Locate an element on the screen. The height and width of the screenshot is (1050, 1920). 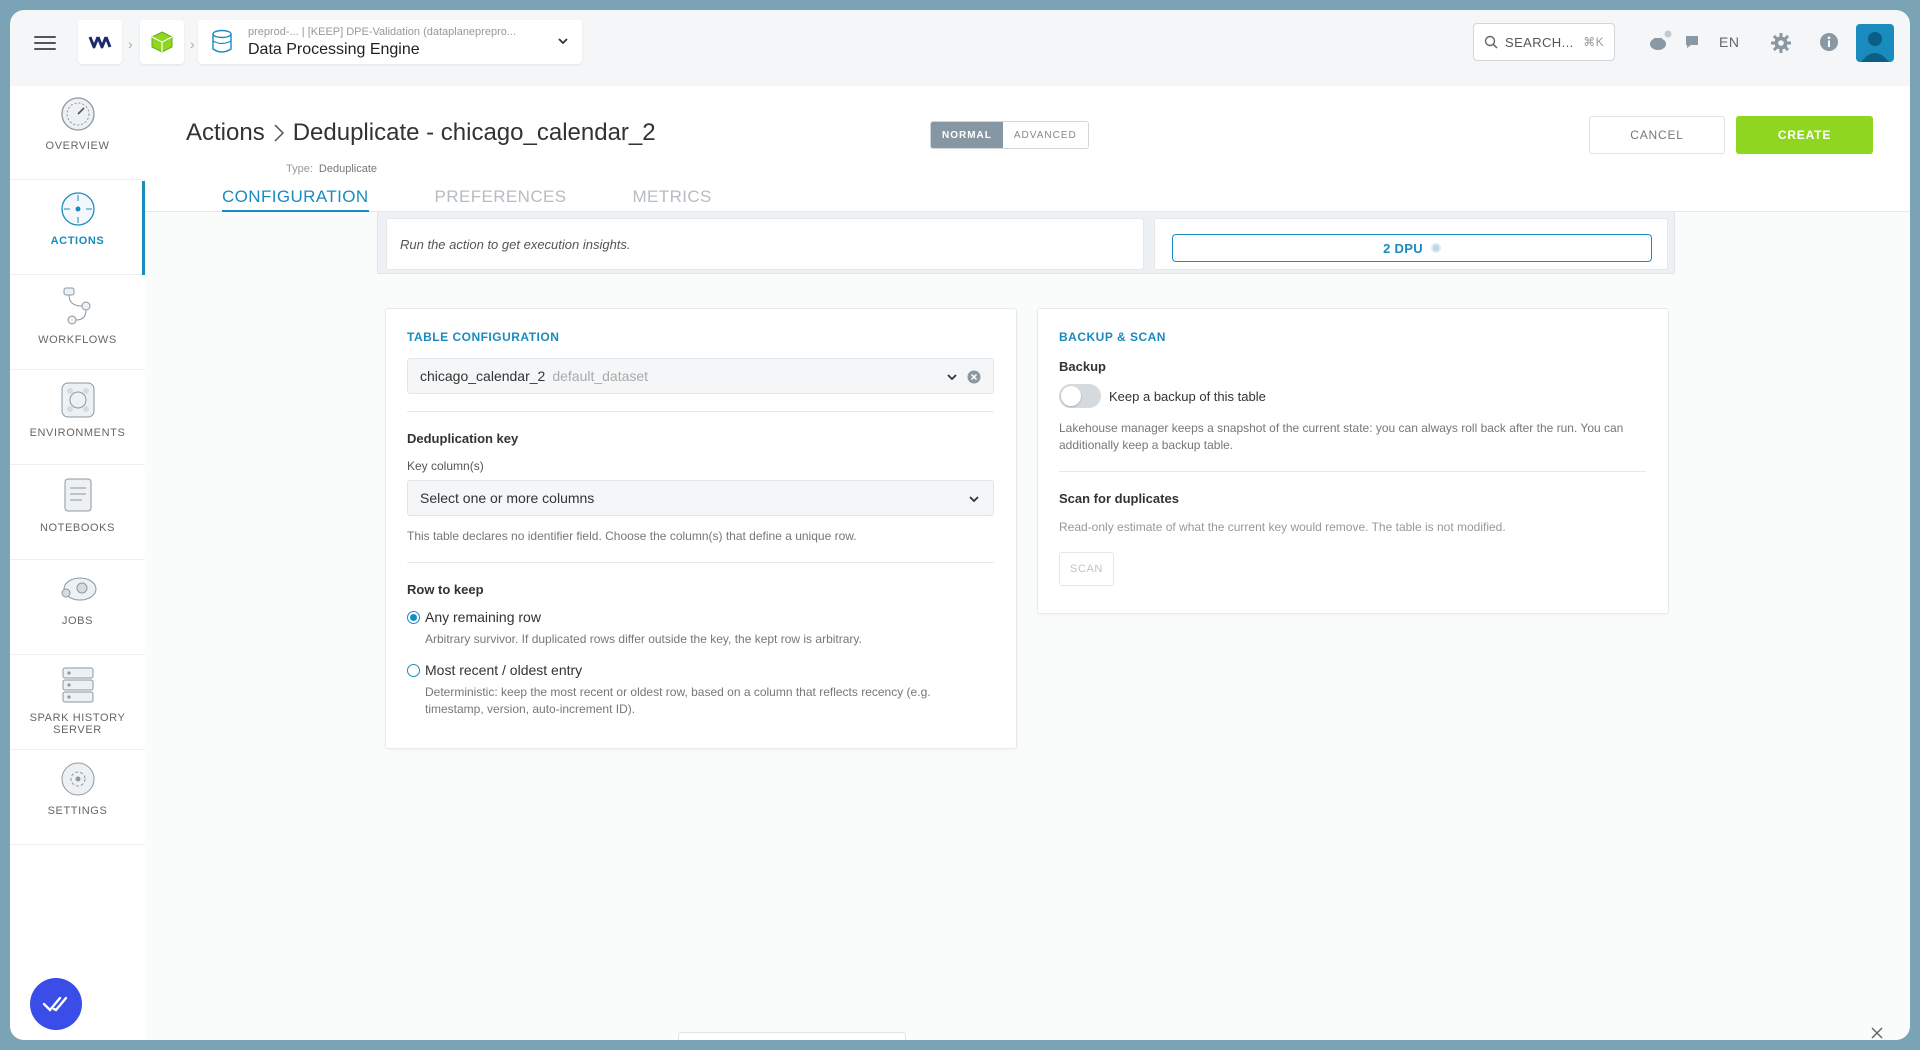
dpu-status-icon is located at coordinates (1435, 248).